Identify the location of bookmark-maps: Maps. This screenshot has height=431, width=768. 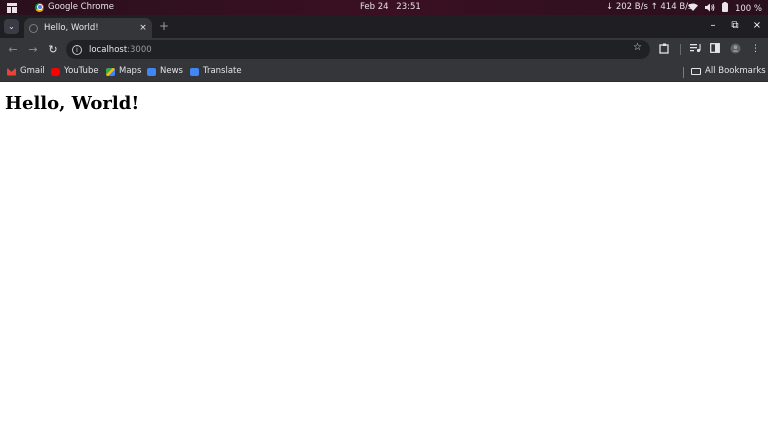
(123, 71).